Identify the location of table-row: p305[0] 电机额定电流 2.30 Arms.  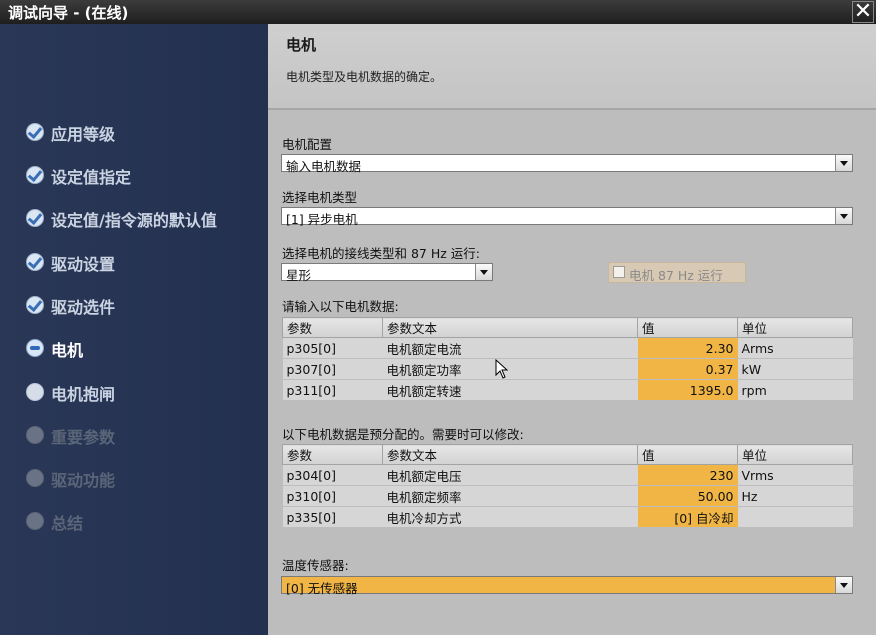
(567, 348).